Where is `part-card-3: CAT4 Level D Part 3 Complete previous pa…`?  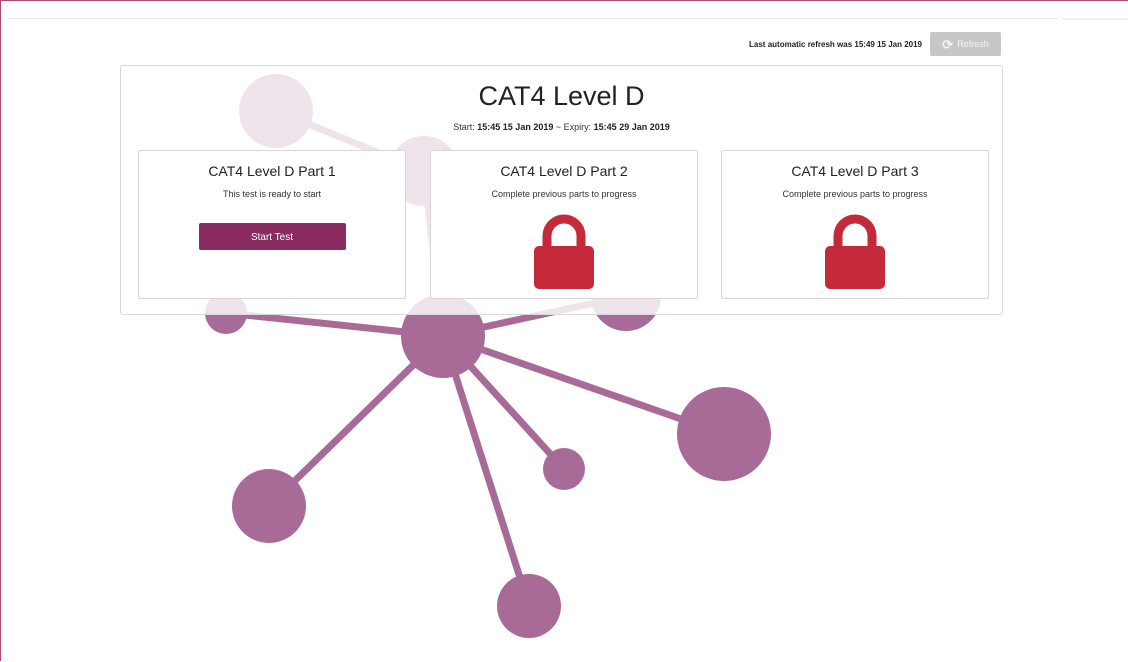 part-card-3: CAT4 Level D Part 3 Complete previous pa… is located at coordinates (855, 224).